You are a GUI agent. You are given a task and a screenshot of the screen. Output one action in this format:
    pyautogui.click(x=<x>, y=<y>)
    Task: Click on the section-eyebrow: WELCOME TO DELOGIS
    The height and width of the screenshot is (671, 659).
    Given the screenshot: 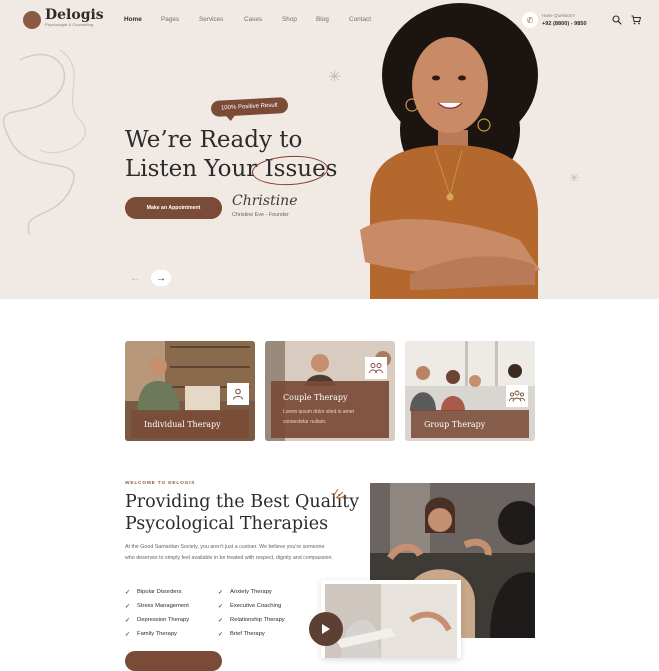 What is the action you would take?
    pyautogui.click(x=160, y=483)
    